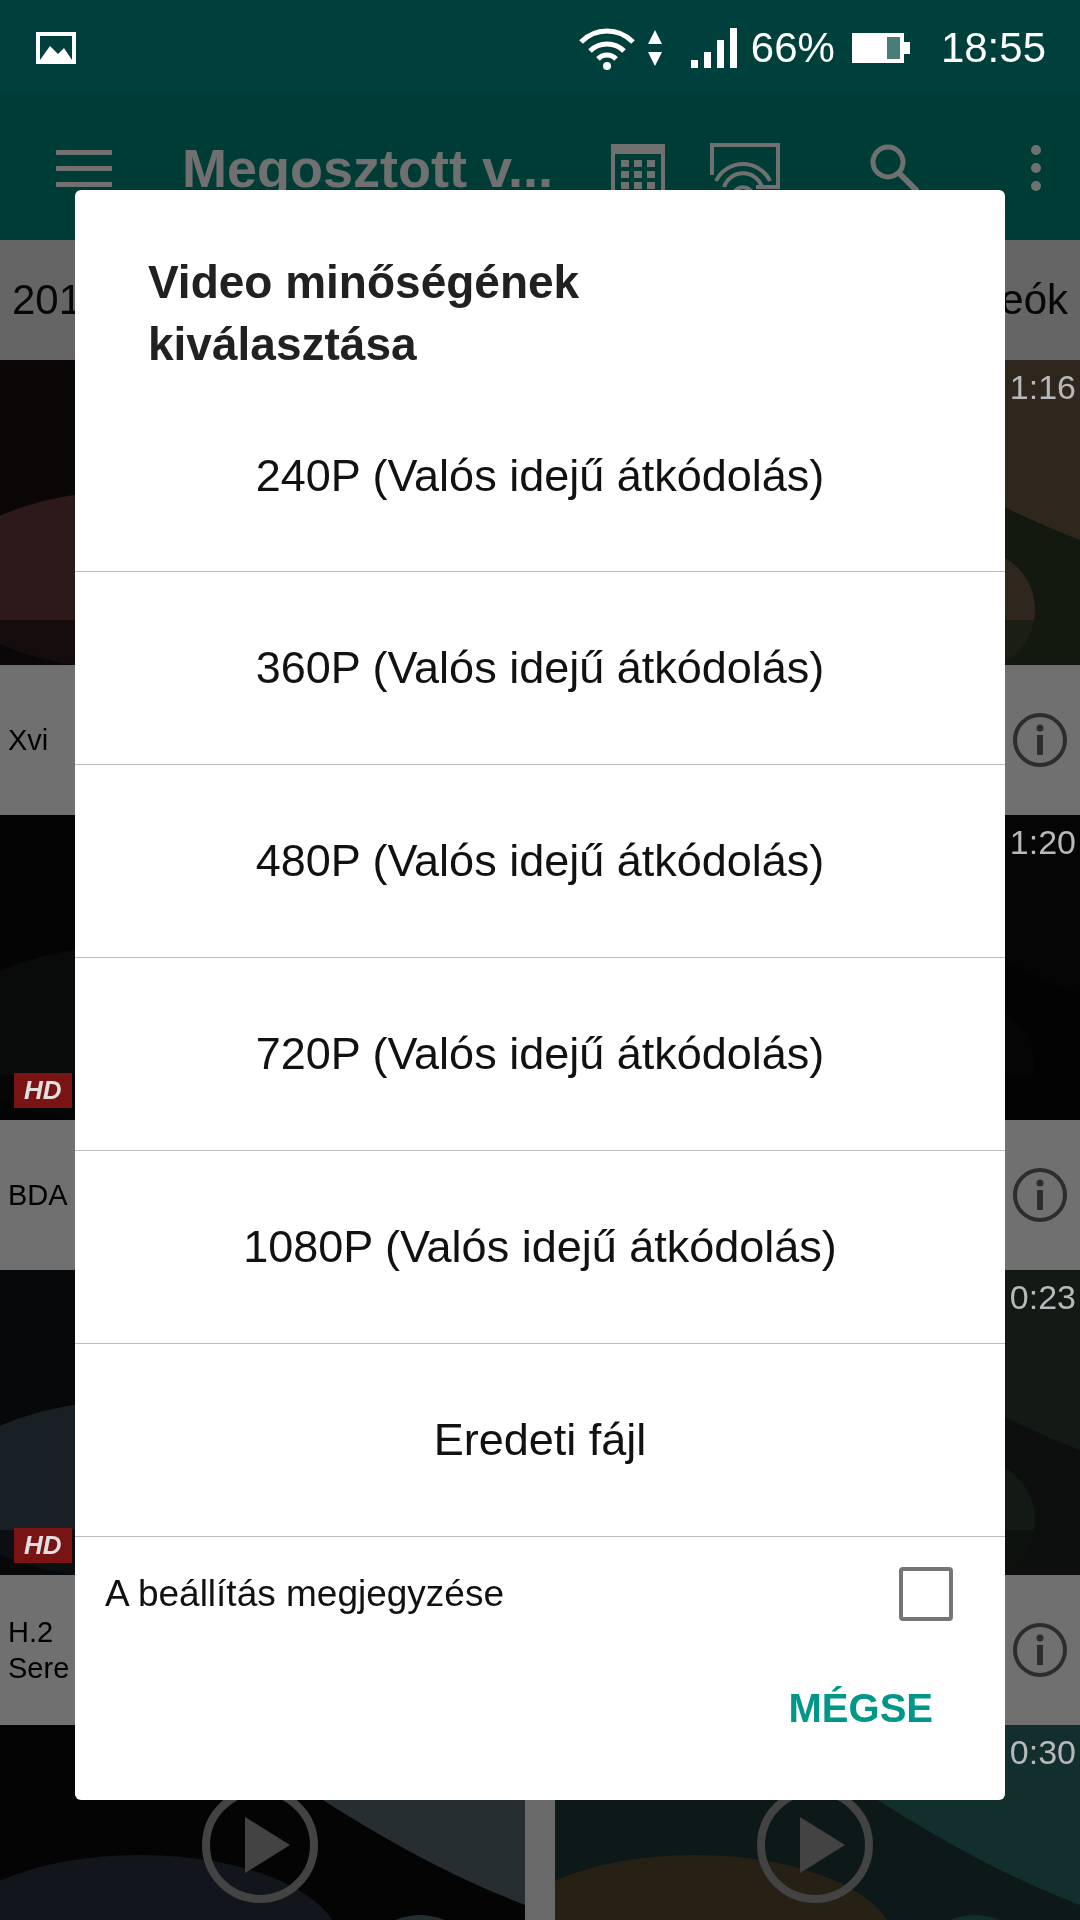  What do you see at coordinates (28, 740) in the screenshot?
I see `video-title: Xvi` at bounding box center [28, 740].